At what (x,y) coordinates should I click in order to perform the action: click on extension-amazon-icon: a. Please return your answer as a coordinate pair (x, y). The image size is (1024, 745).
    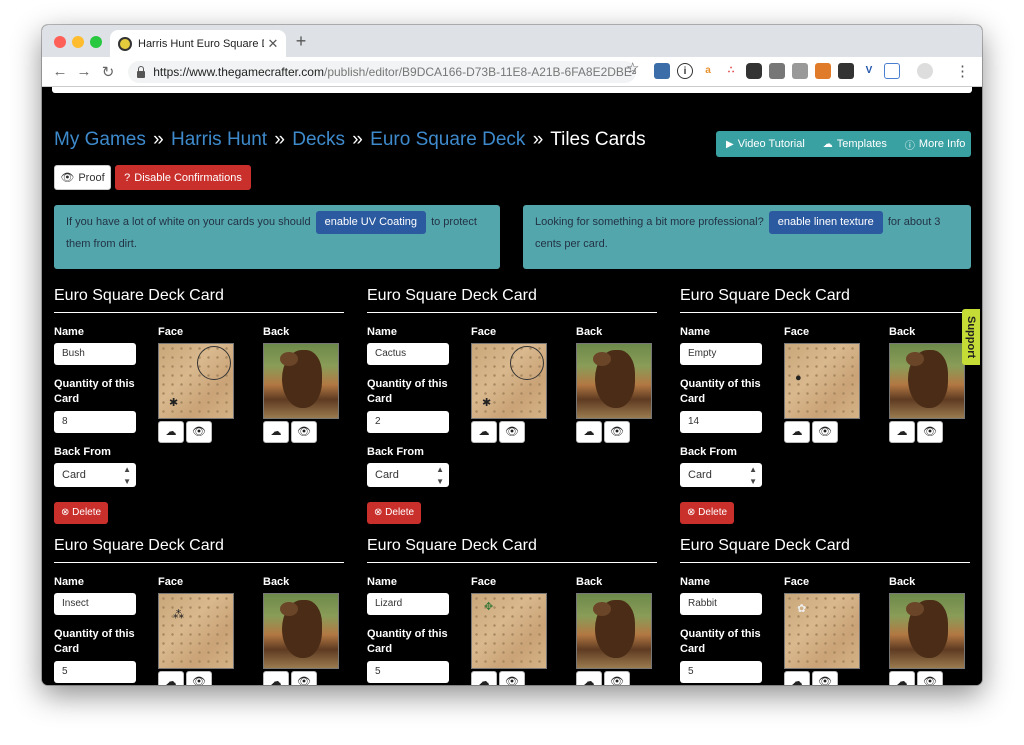
    Looking at the image, I should click on (708, 71).